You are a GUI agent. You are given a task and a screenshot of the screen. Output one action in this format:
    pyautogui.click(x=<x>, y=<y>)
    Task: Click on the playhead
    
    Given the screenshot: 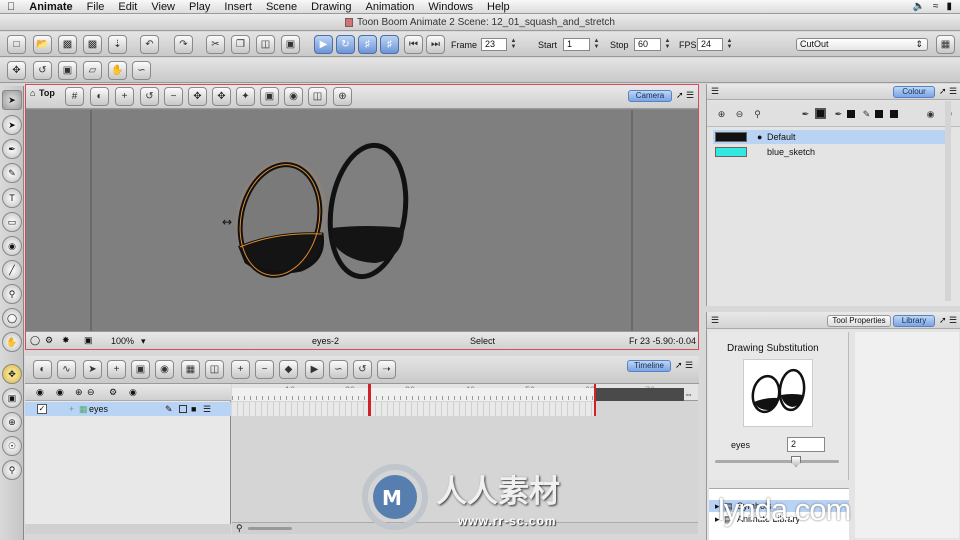 What is the action you would take?
    pyautogui.click(x=369, y=400)
    